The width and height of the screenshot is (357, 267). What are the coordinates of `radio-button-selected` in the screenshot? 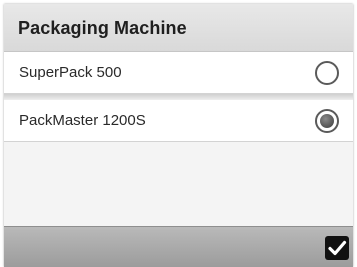 It's located at (327, 121).